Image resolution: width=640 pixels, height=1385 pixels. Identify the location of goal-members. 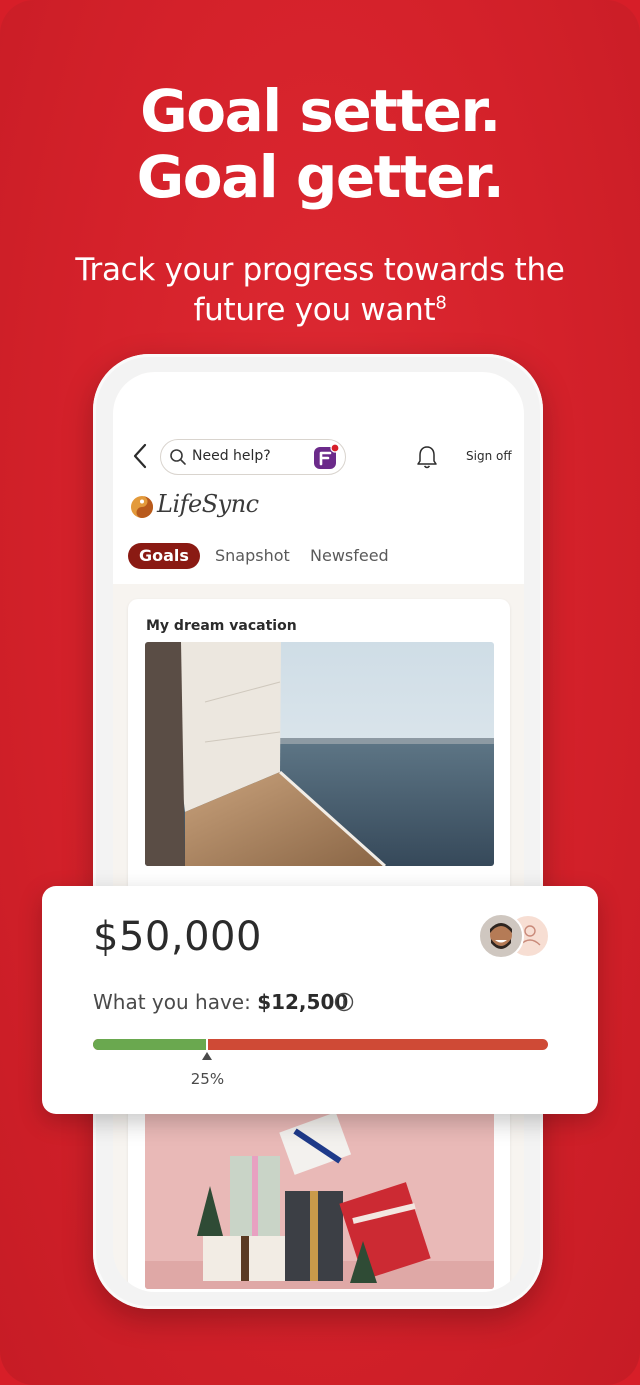
(515, 936).